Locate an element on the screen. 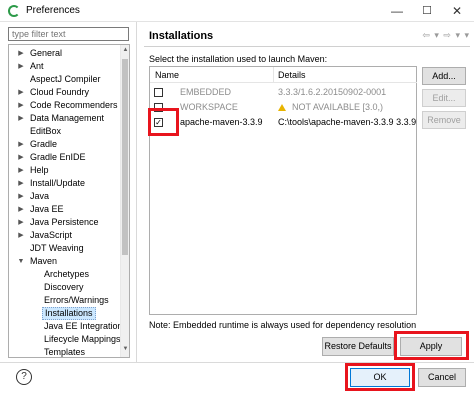  tree-item: Errors/Warnings is located at coordinates (65, 300).